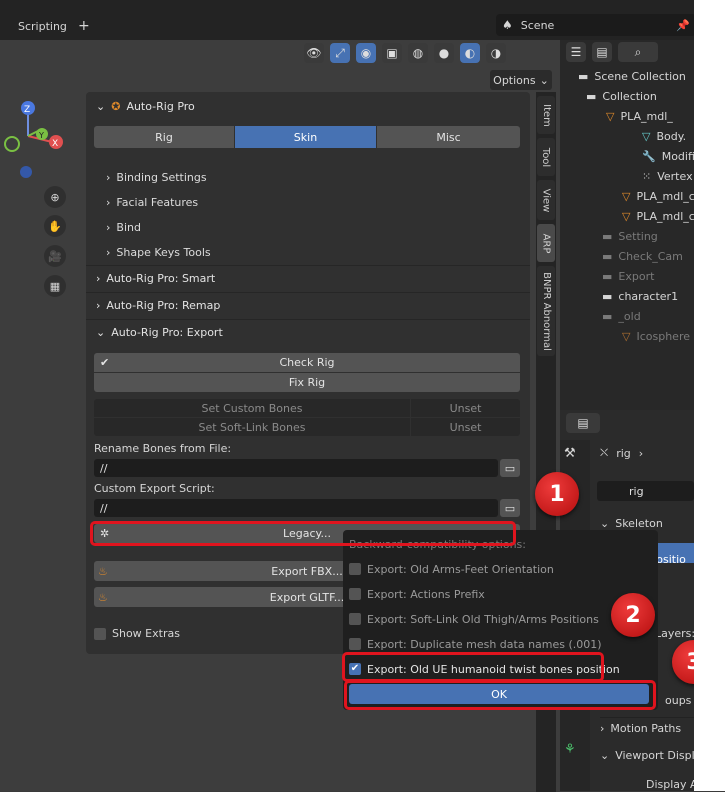  Describe the element at coordinates (627, 176) in the screenshot. I see `outliner-row: ⁙ Vertex` at that location.